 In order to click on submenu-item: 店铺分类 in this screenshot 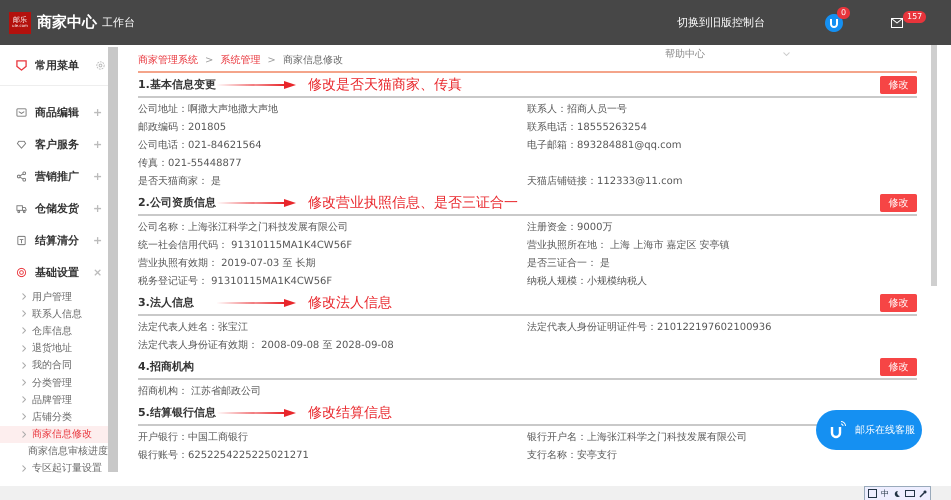, I will do `click(54, 417)`.